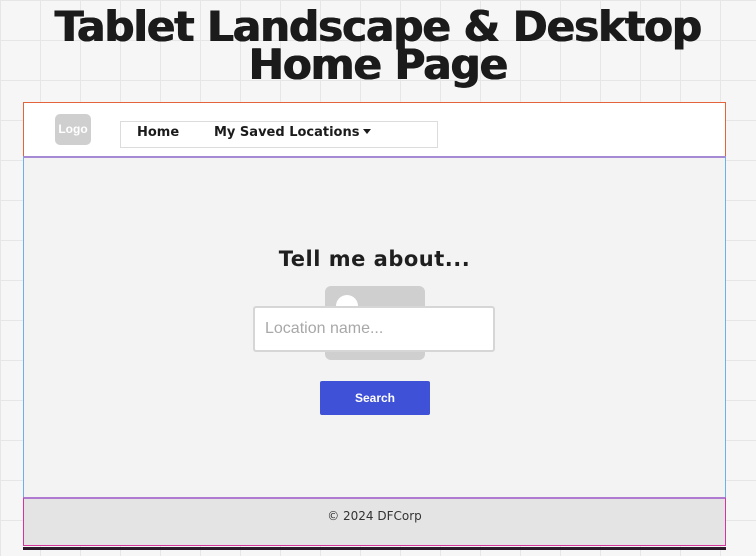 This screenshot has width=756, height=556. What do you see at coordinates (287, 132) in the screenshot?
I see `nav-saved-locations-label: My Saved Locations` at bounding box center [287, 132].